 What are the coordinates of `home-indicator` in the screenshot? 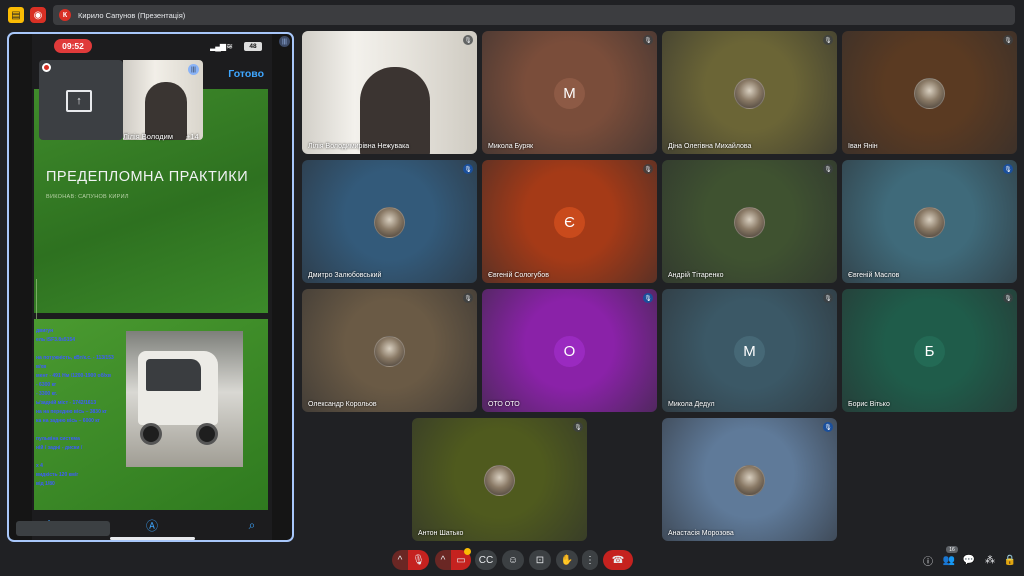 It's located at (152, 538).